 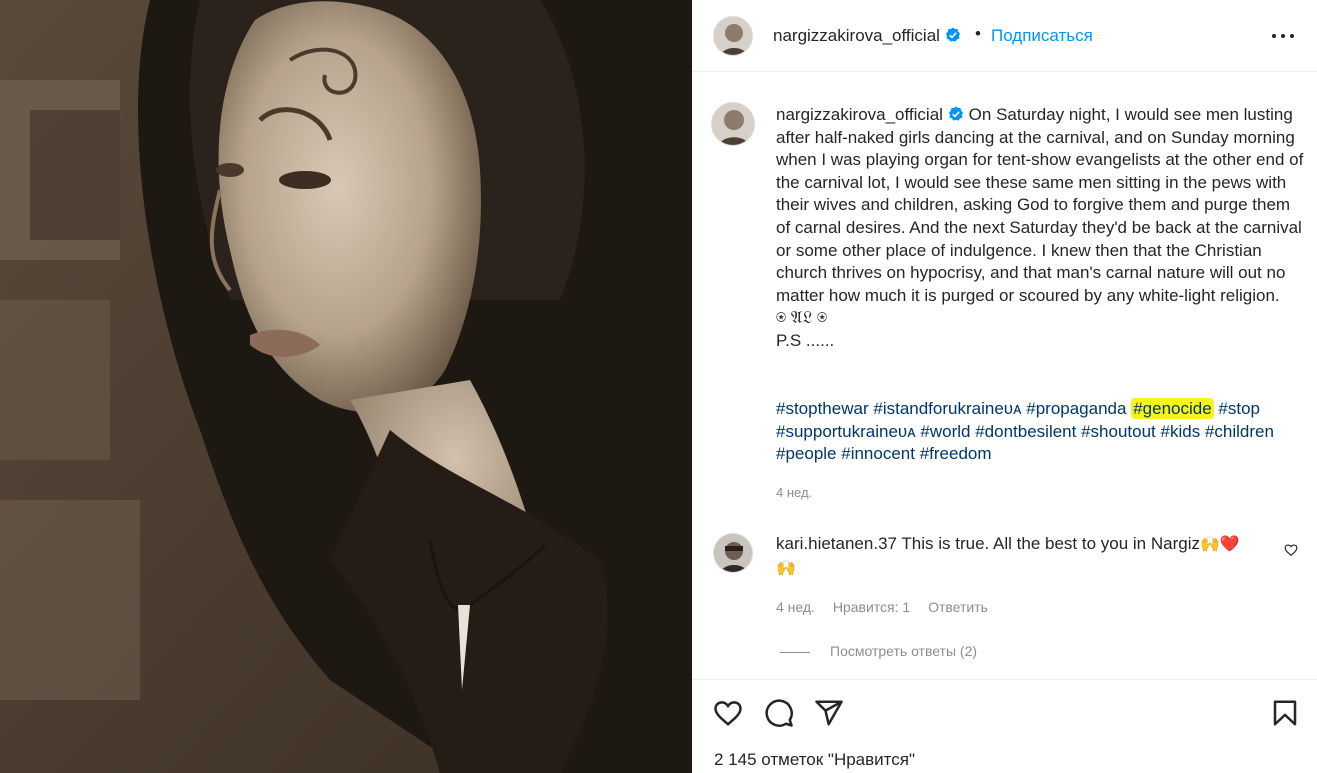 I want to click on bookmark-icon, so click(x=1285, y=713).